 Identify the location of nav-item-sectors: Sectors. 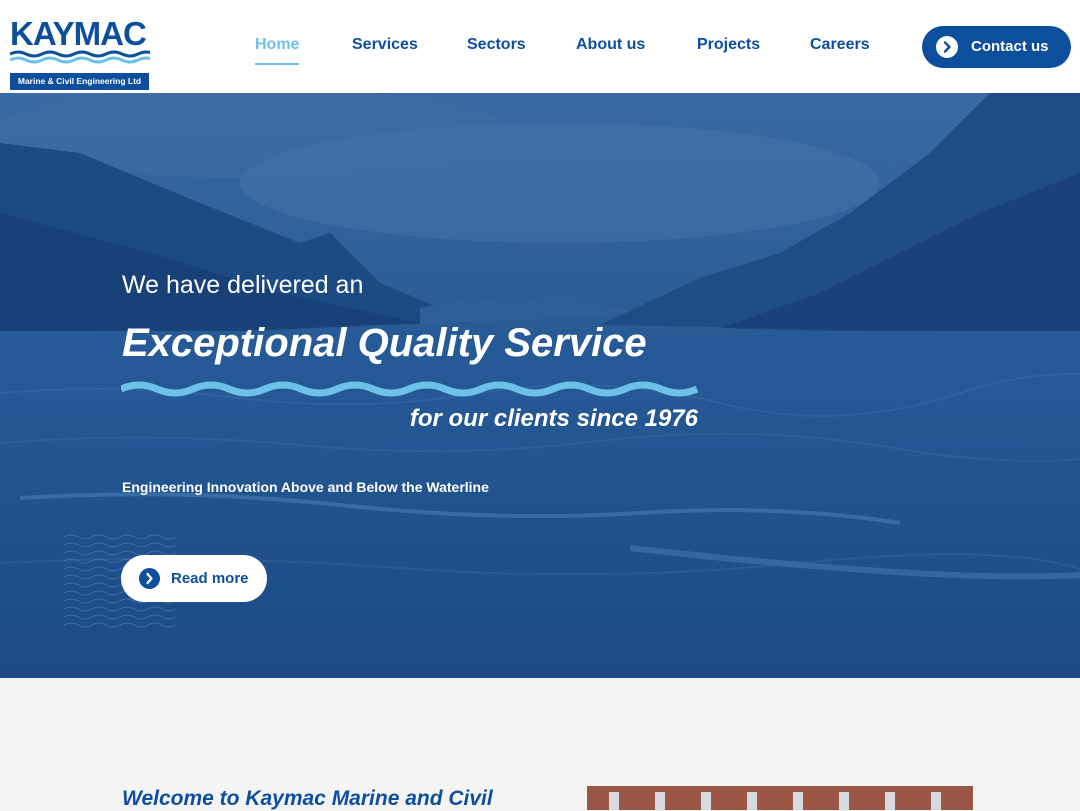
(496, 45).